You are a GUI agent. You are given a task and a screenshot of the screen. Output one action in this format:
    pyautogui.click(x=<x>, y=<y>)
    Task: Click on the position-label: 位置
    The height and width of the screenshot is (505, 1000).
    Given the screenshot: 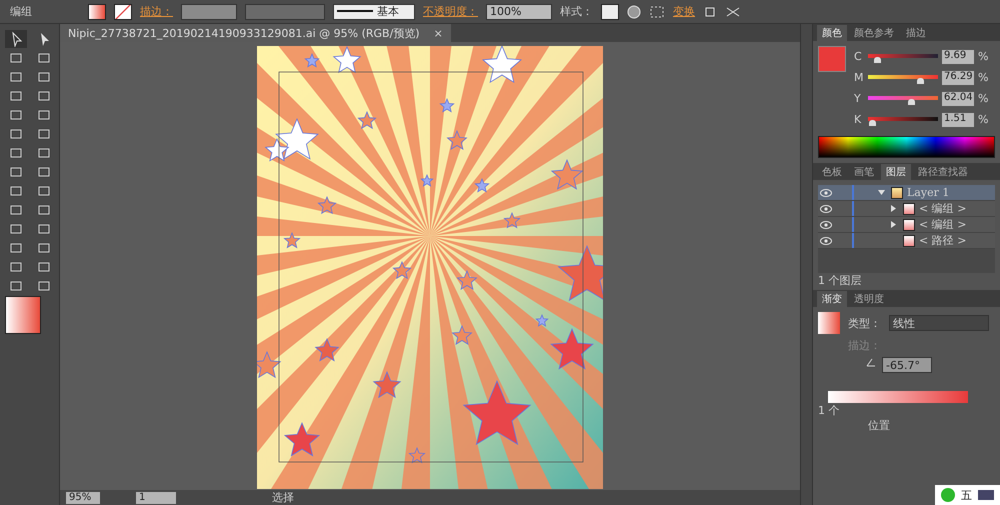 What is the action you would take?
    pyautogui.click(x=879, y=425)
    